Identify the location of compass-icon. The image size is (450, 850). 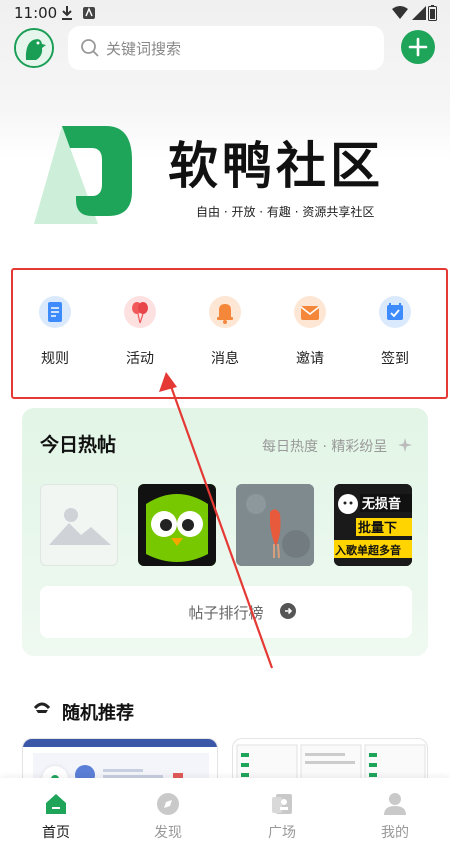
(168, 806).